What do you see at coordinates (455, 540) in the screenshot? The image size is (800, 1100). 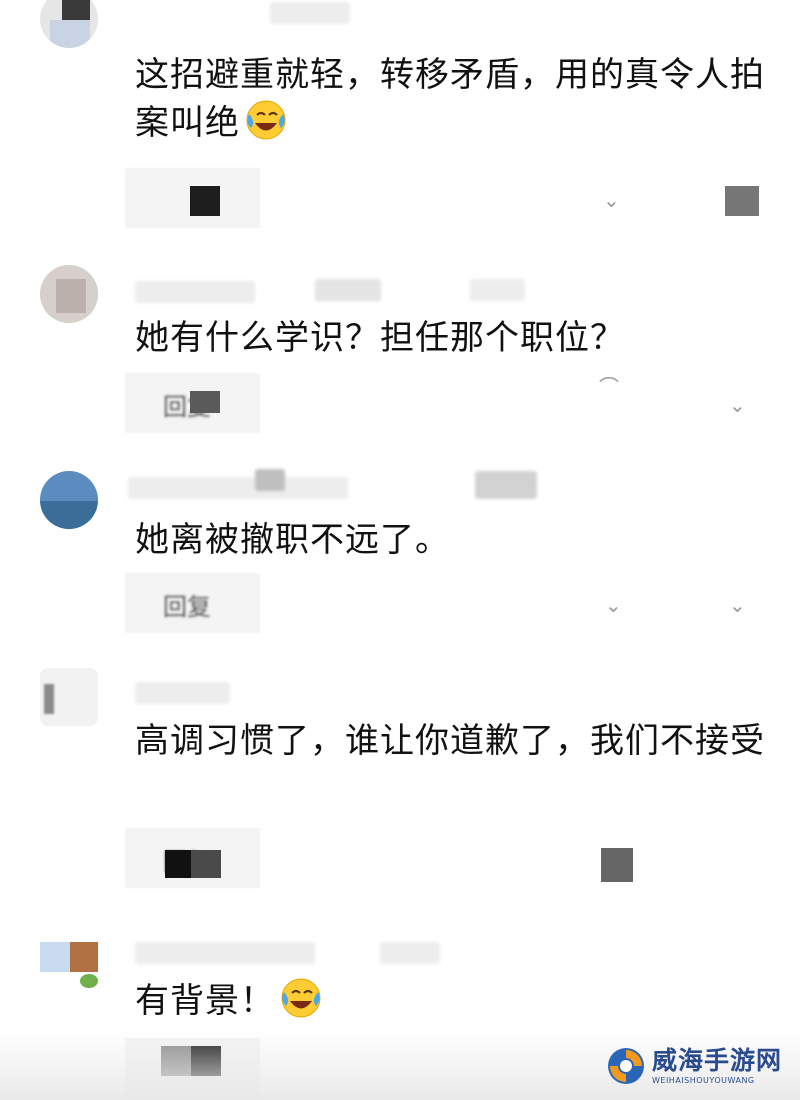 I see `comment-text: 她离被撤职不远了。` at bounding box center [455, 540].